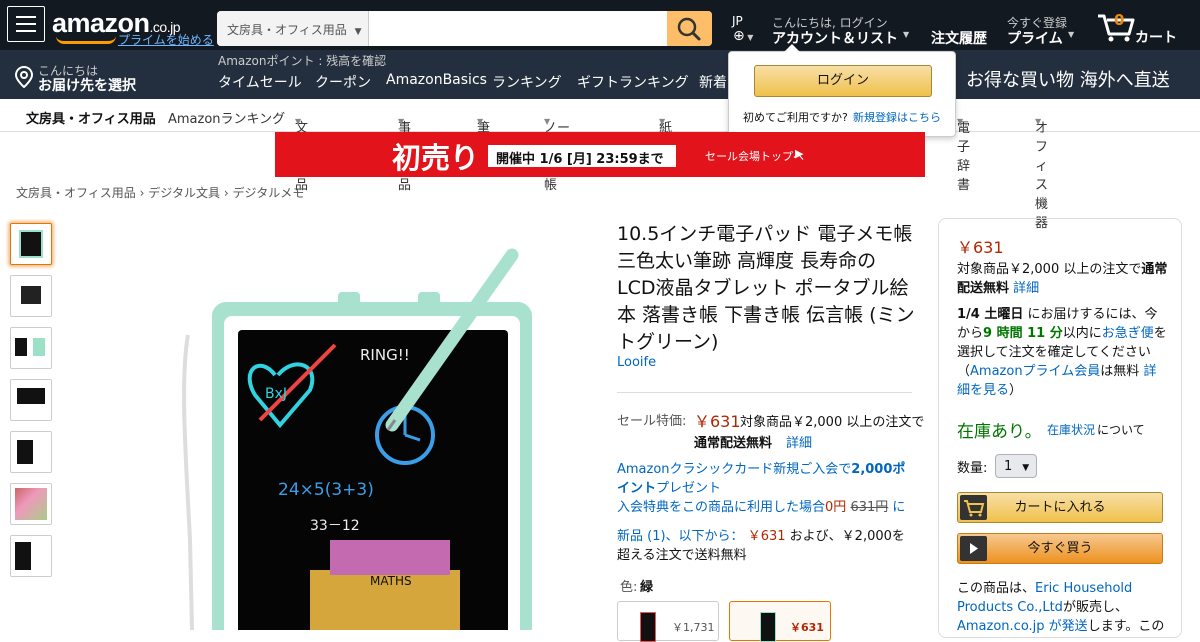 The height and width of the screenshot is (642, 1200). What do you see at coordinates (1008, 466) in the screenshot?
I see `quantity-value: 1` at bounding box center [1008, 466].